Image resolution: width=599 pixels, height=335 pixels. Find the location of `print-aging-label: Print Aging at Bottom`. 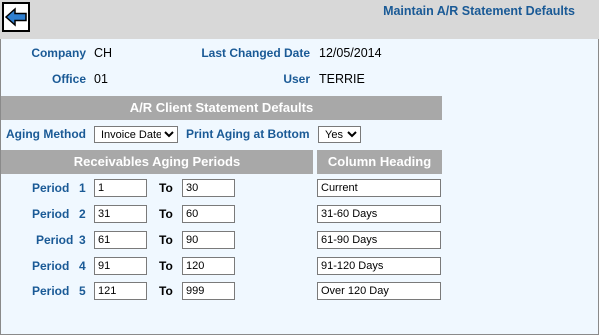

print-aging-label: Print Aging at Bottom is located at coordinates (248, 134).